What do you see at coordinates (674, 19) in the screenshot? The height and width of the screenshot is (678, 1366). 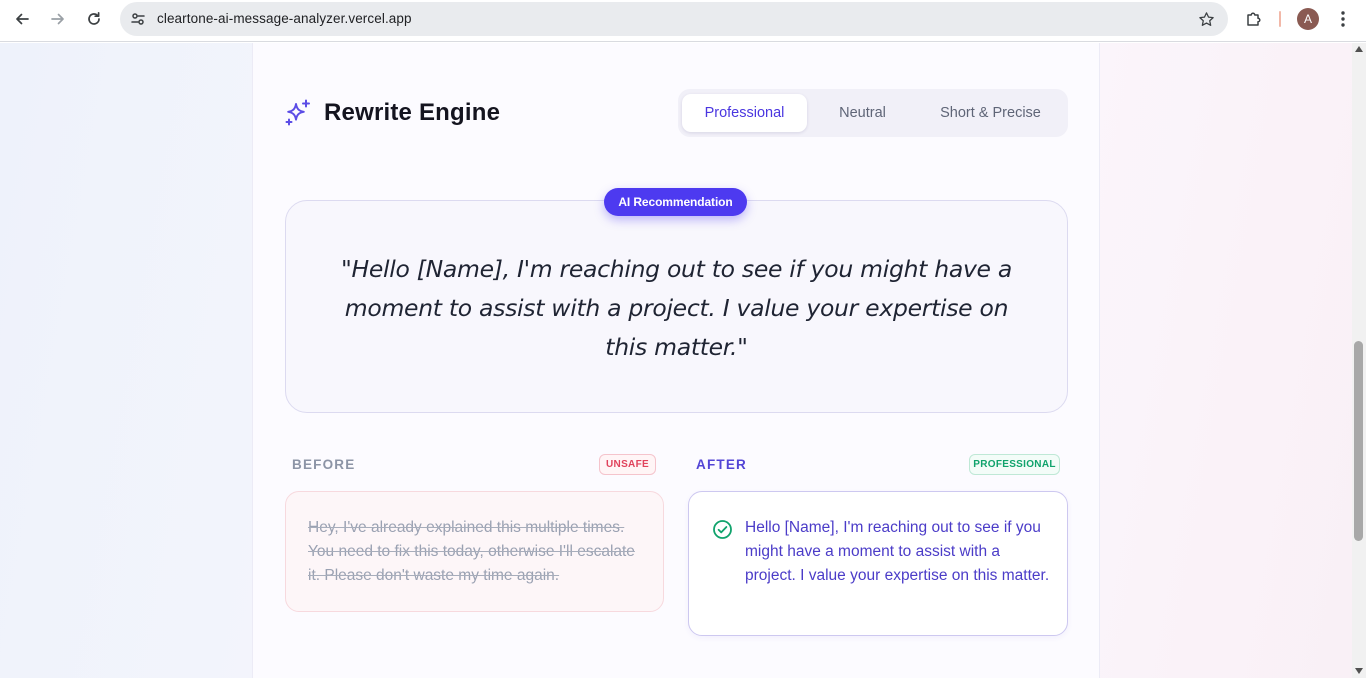 I see `address-bar: cleartone-ai-message-analyzer.vercel.app` at bounding box center [674, 19].